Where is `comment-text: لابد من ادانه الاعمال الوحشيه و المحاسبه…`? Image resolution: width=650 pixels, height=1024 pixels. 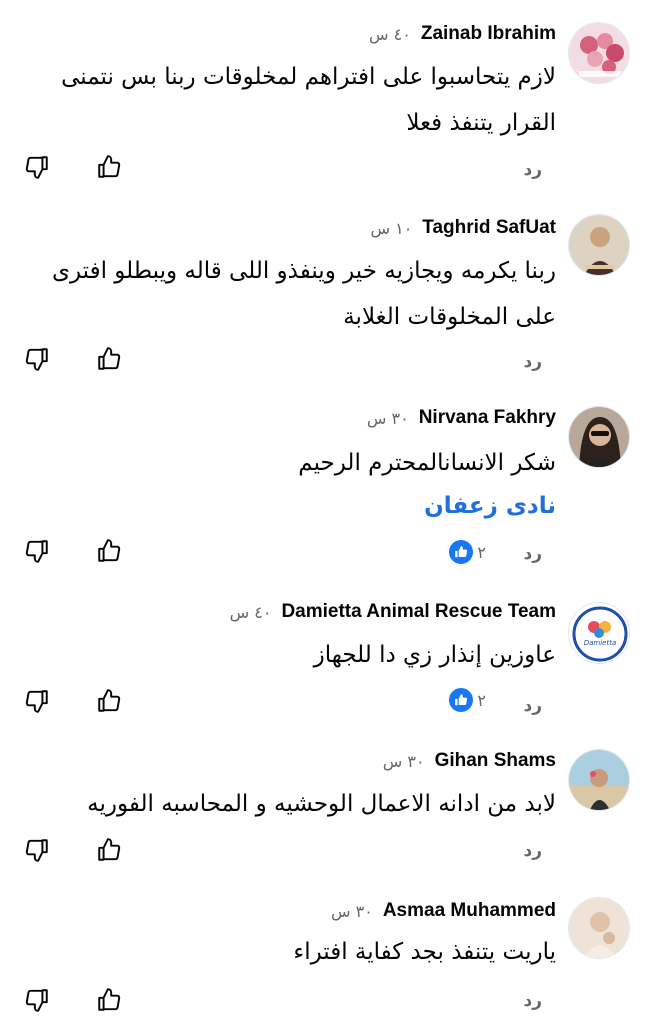 comment-text: لابد من ادانه الاعمال الوحشيه و المحاسبه… is located at coordinates (321, 804).